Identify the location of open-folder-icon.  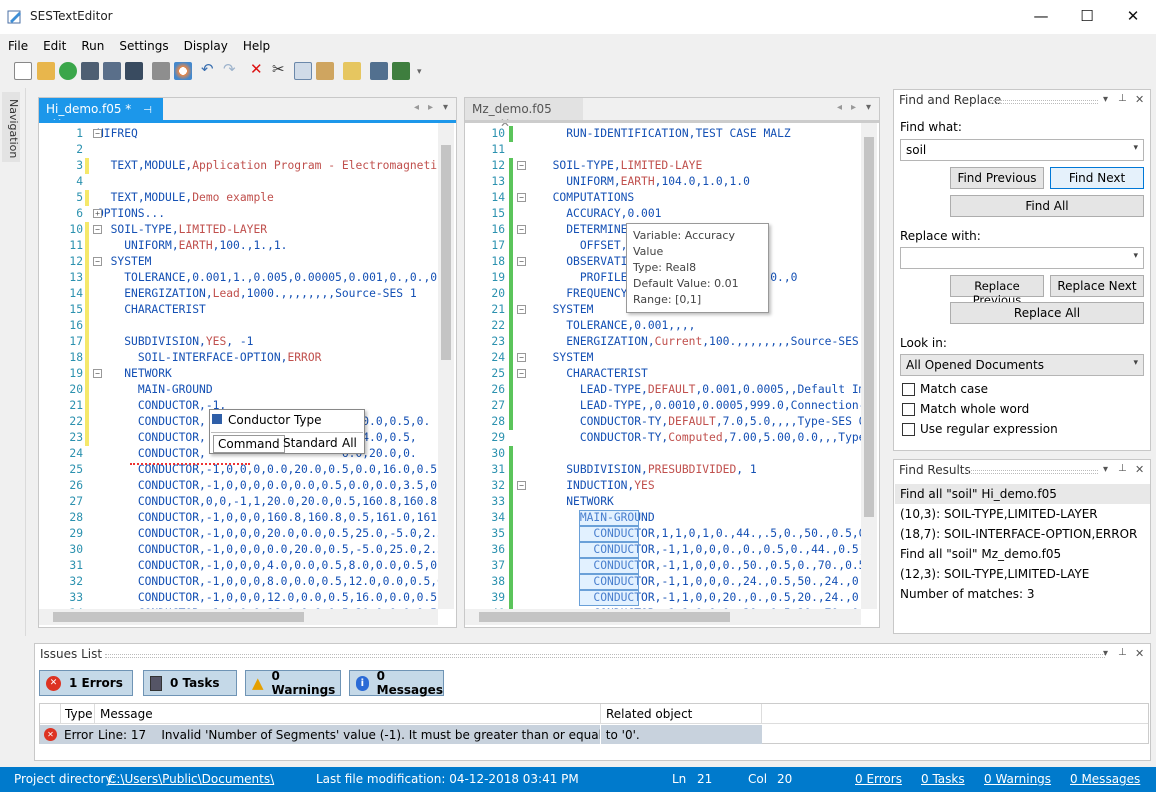
(46, 71).